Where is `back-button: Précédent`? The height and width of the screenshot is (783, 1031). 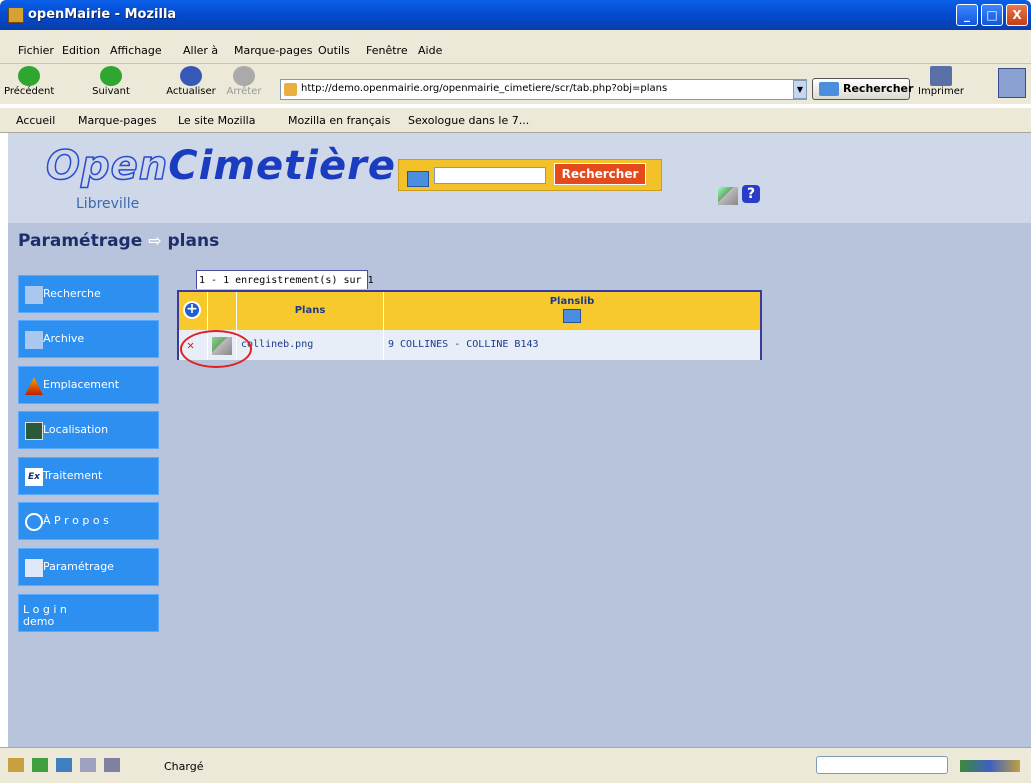 back-button: Précédent is located at coordinates (29, 81).